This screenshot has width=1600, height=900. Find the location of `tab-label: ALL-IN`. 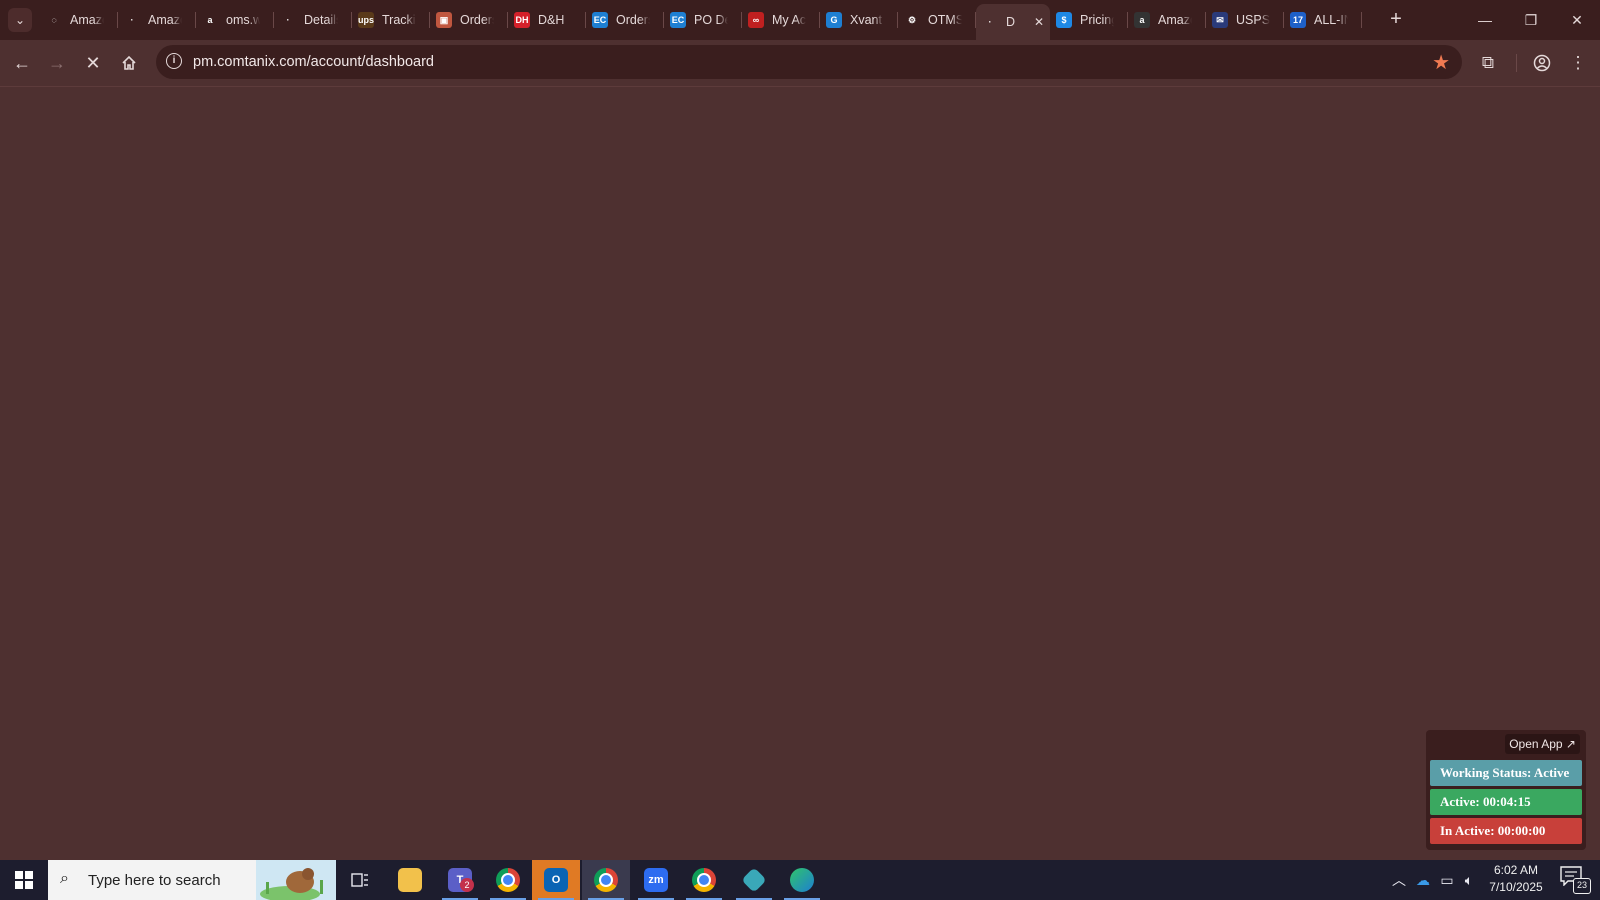

tab-label: ALL-IN is located at coordinates (1331, 20).